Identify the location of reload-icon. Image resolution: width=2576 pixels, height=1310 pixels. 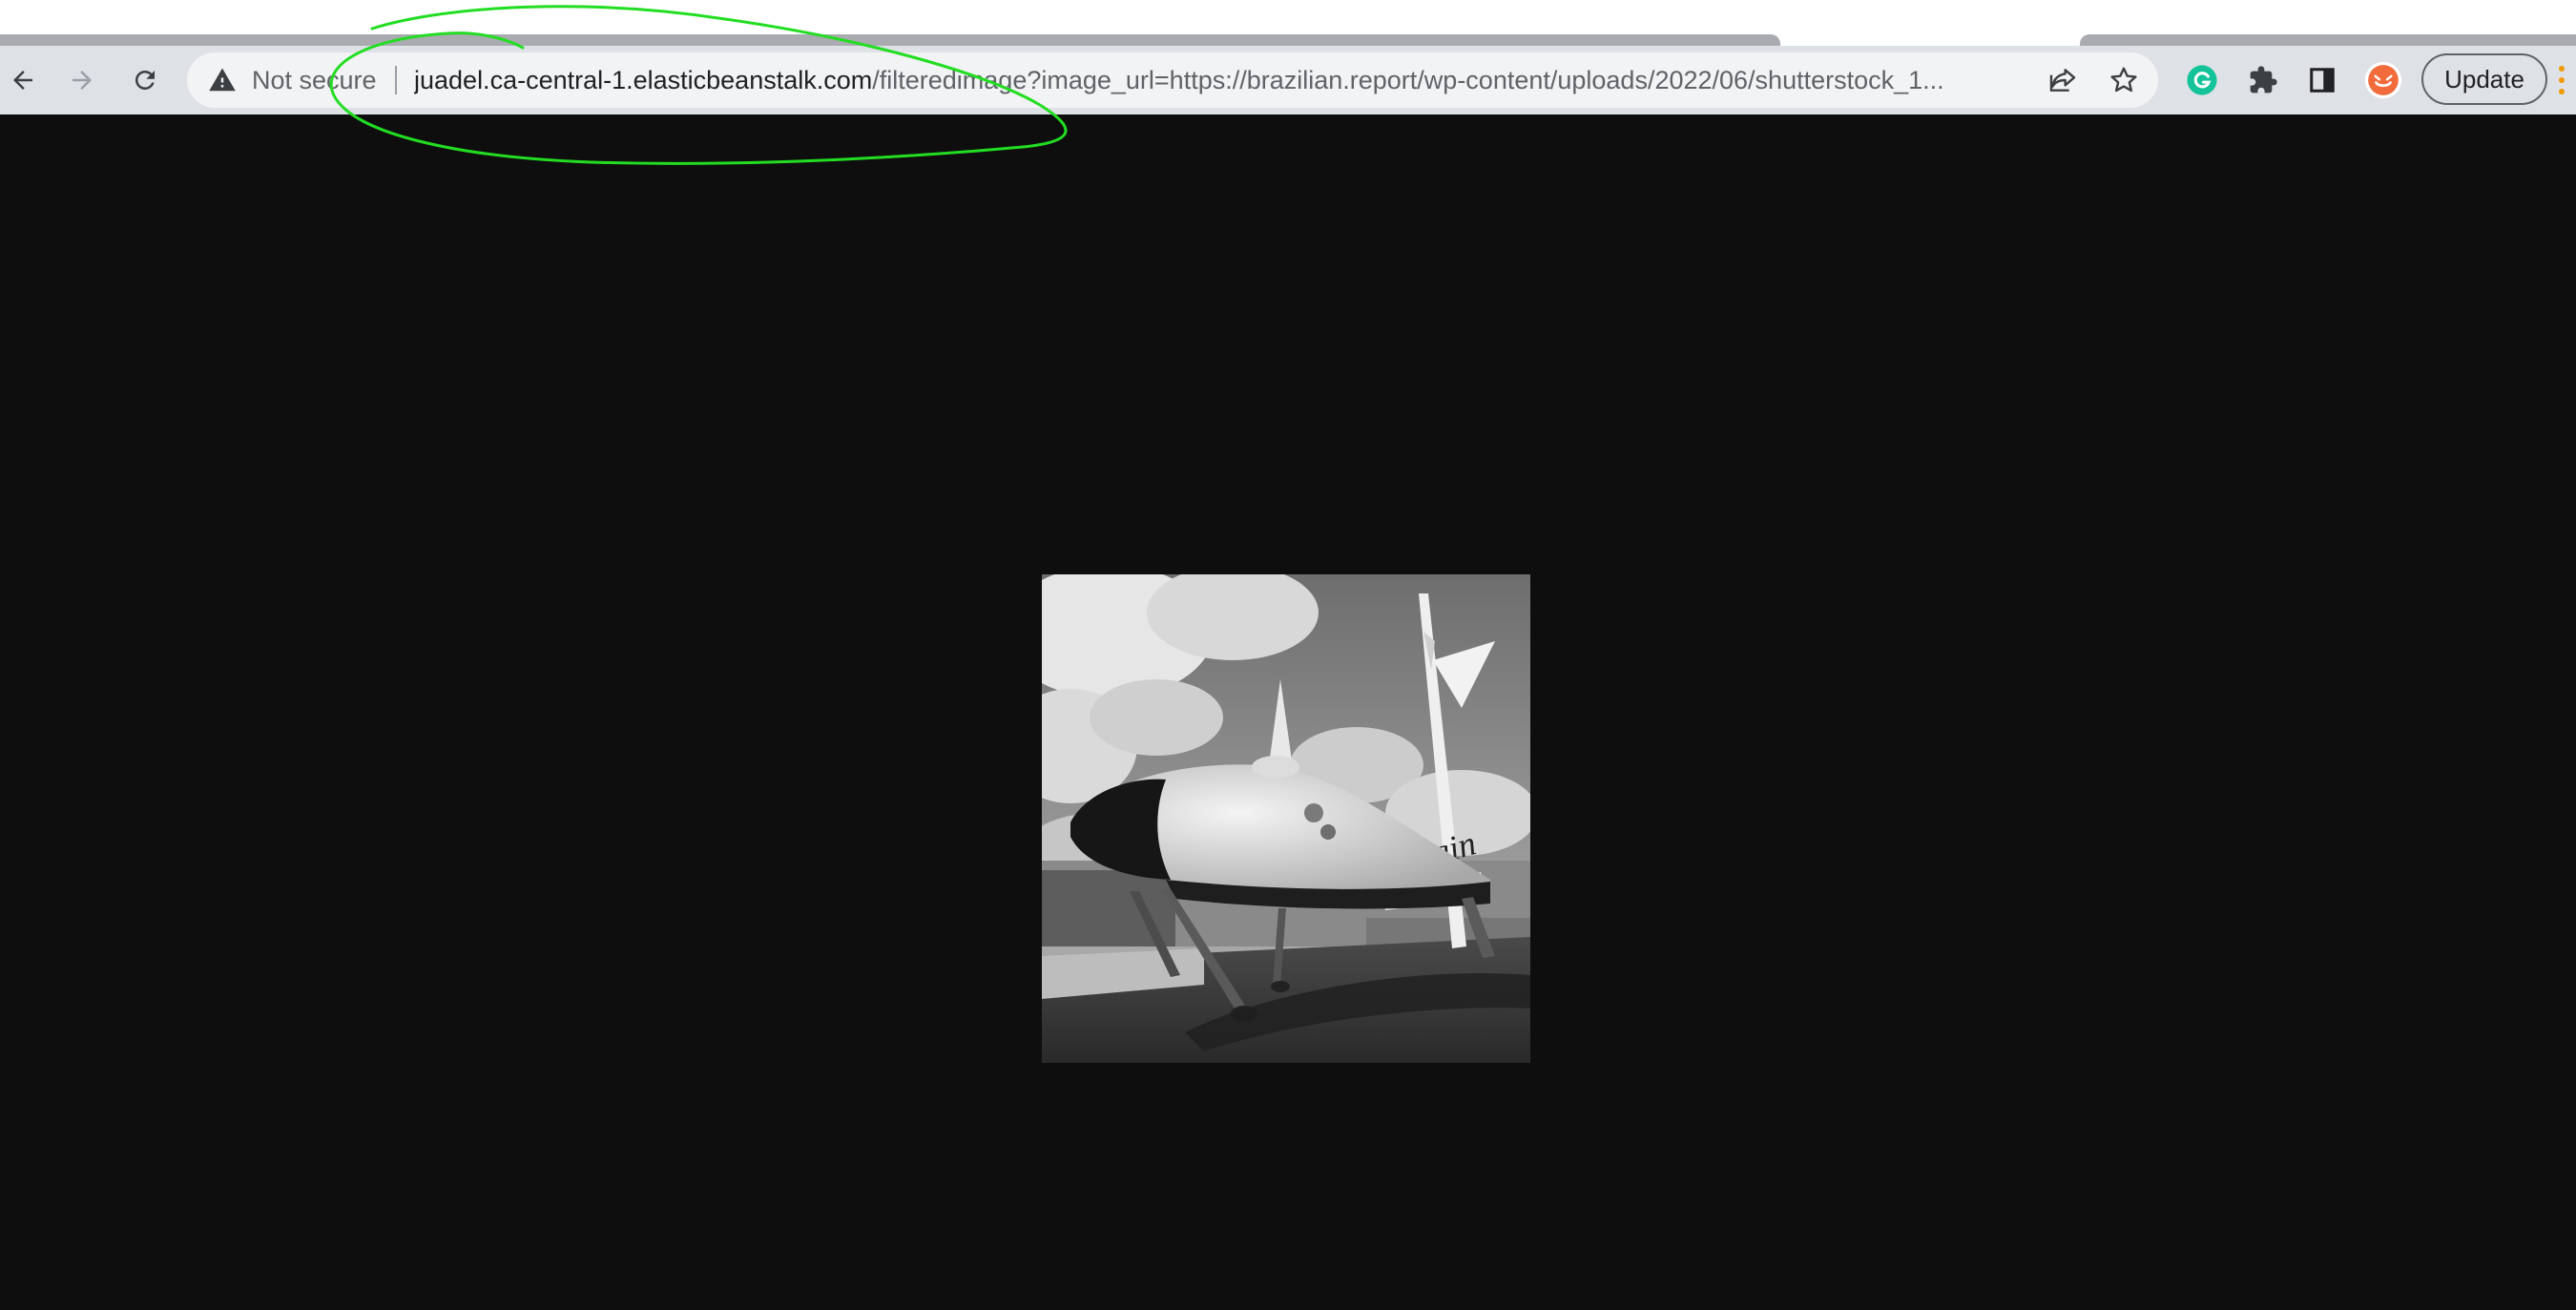
(145, 80).